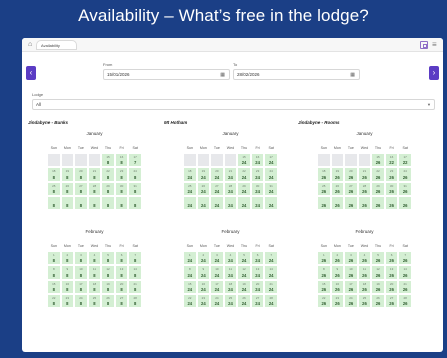 The image size is (447, 358). Describe the element at coordinates (31, 73) in the screenshot. I see `previous-button: ‹` at that location.